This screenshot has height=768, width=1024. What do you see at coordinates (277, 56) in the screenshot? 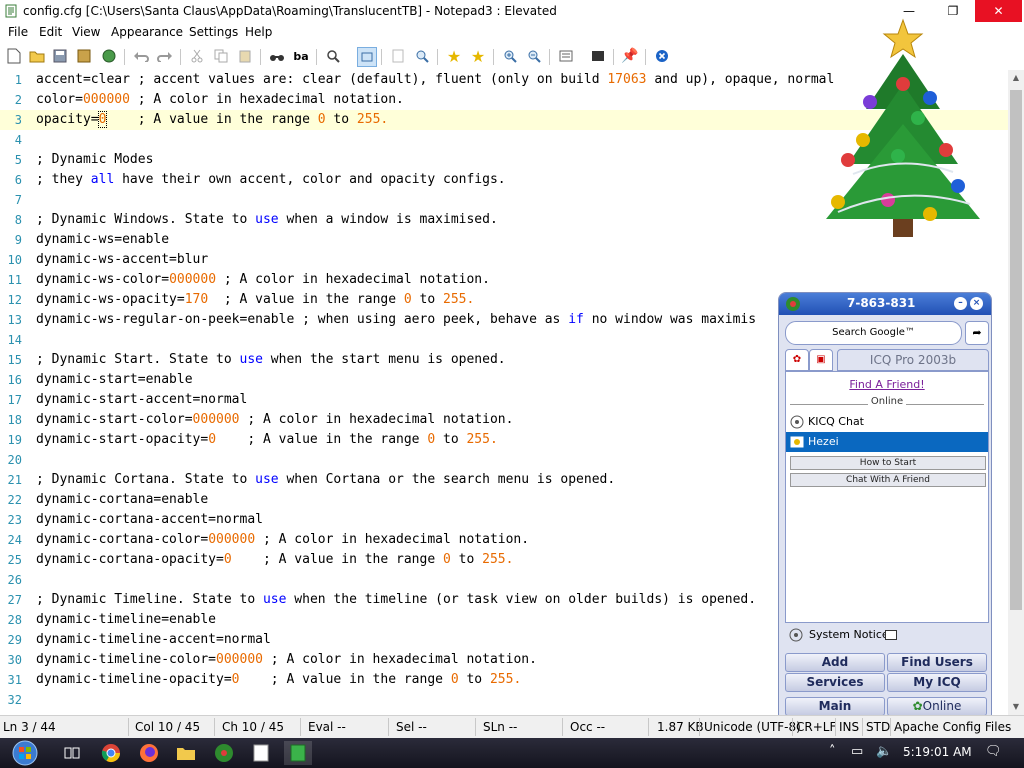
I see `find-icon` at bounding box center [277, 56].